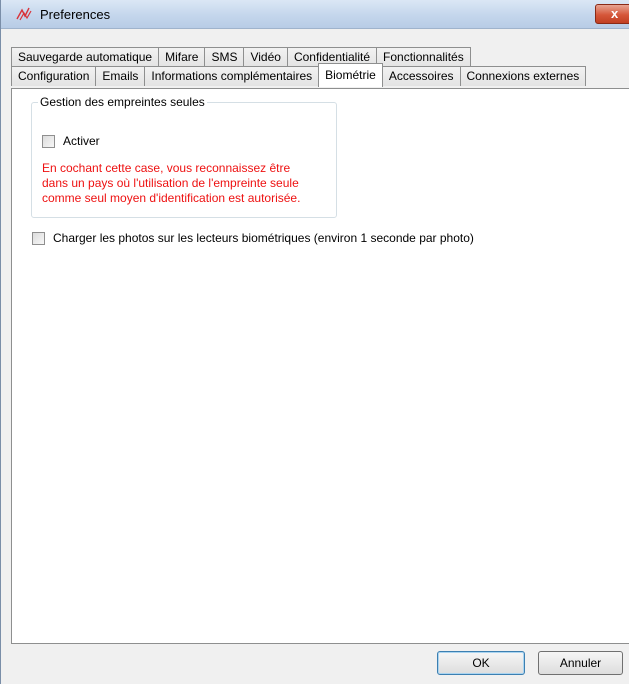  I want to click on close-button: x, so click(612, 14).